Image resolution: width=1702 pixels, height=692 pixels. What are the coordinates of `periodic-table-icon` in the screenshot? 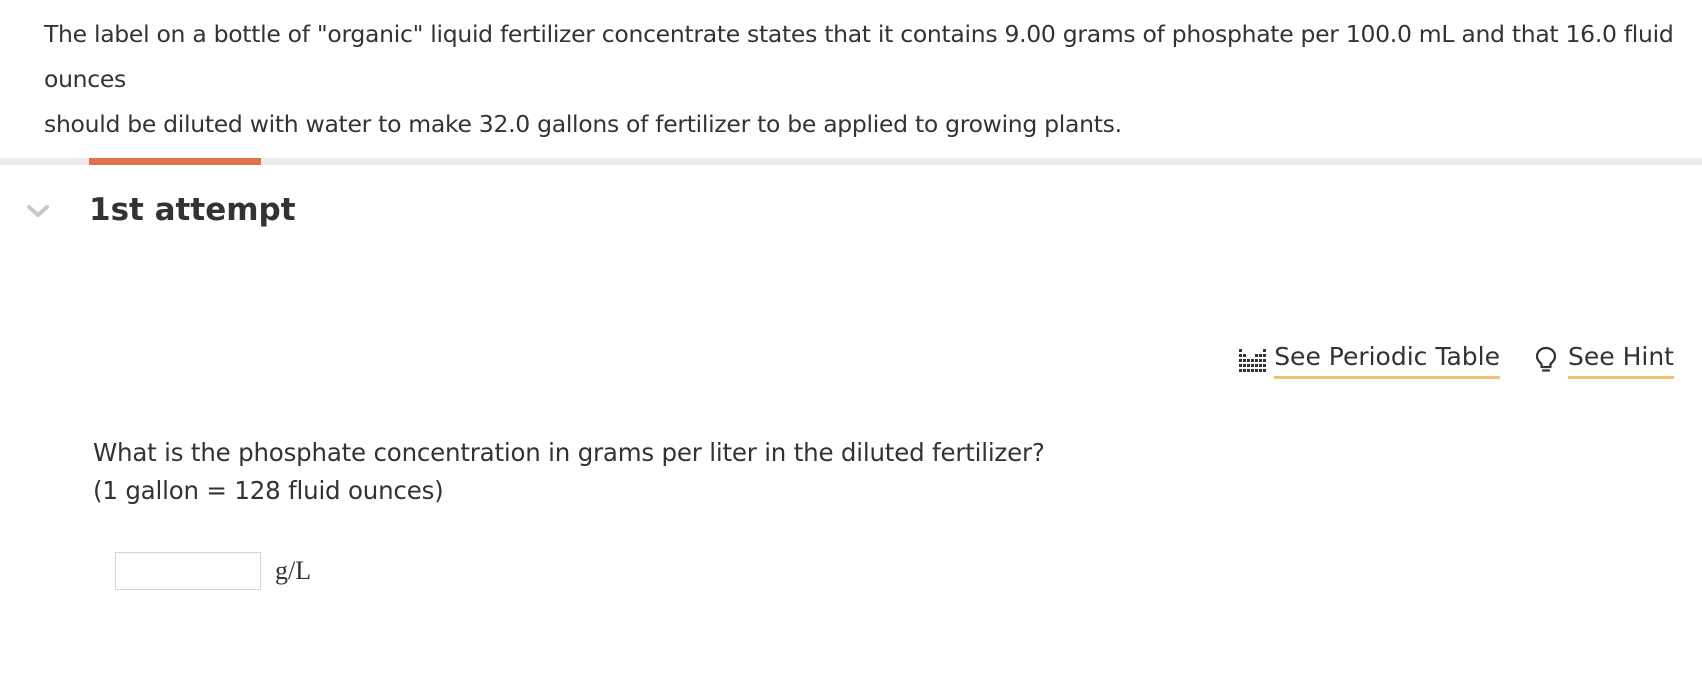 It's located at (1252, 359).